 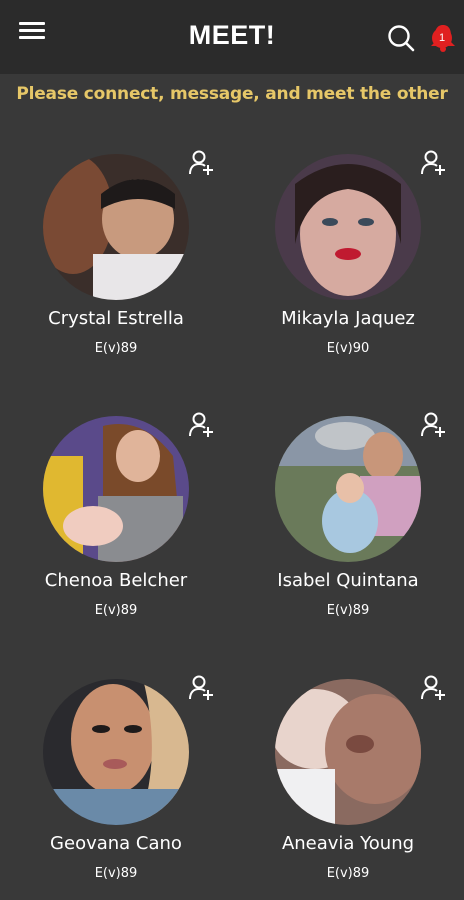 I want to click on profile-card: Aneavia Young E(v)89, so click(x=348, y=782).